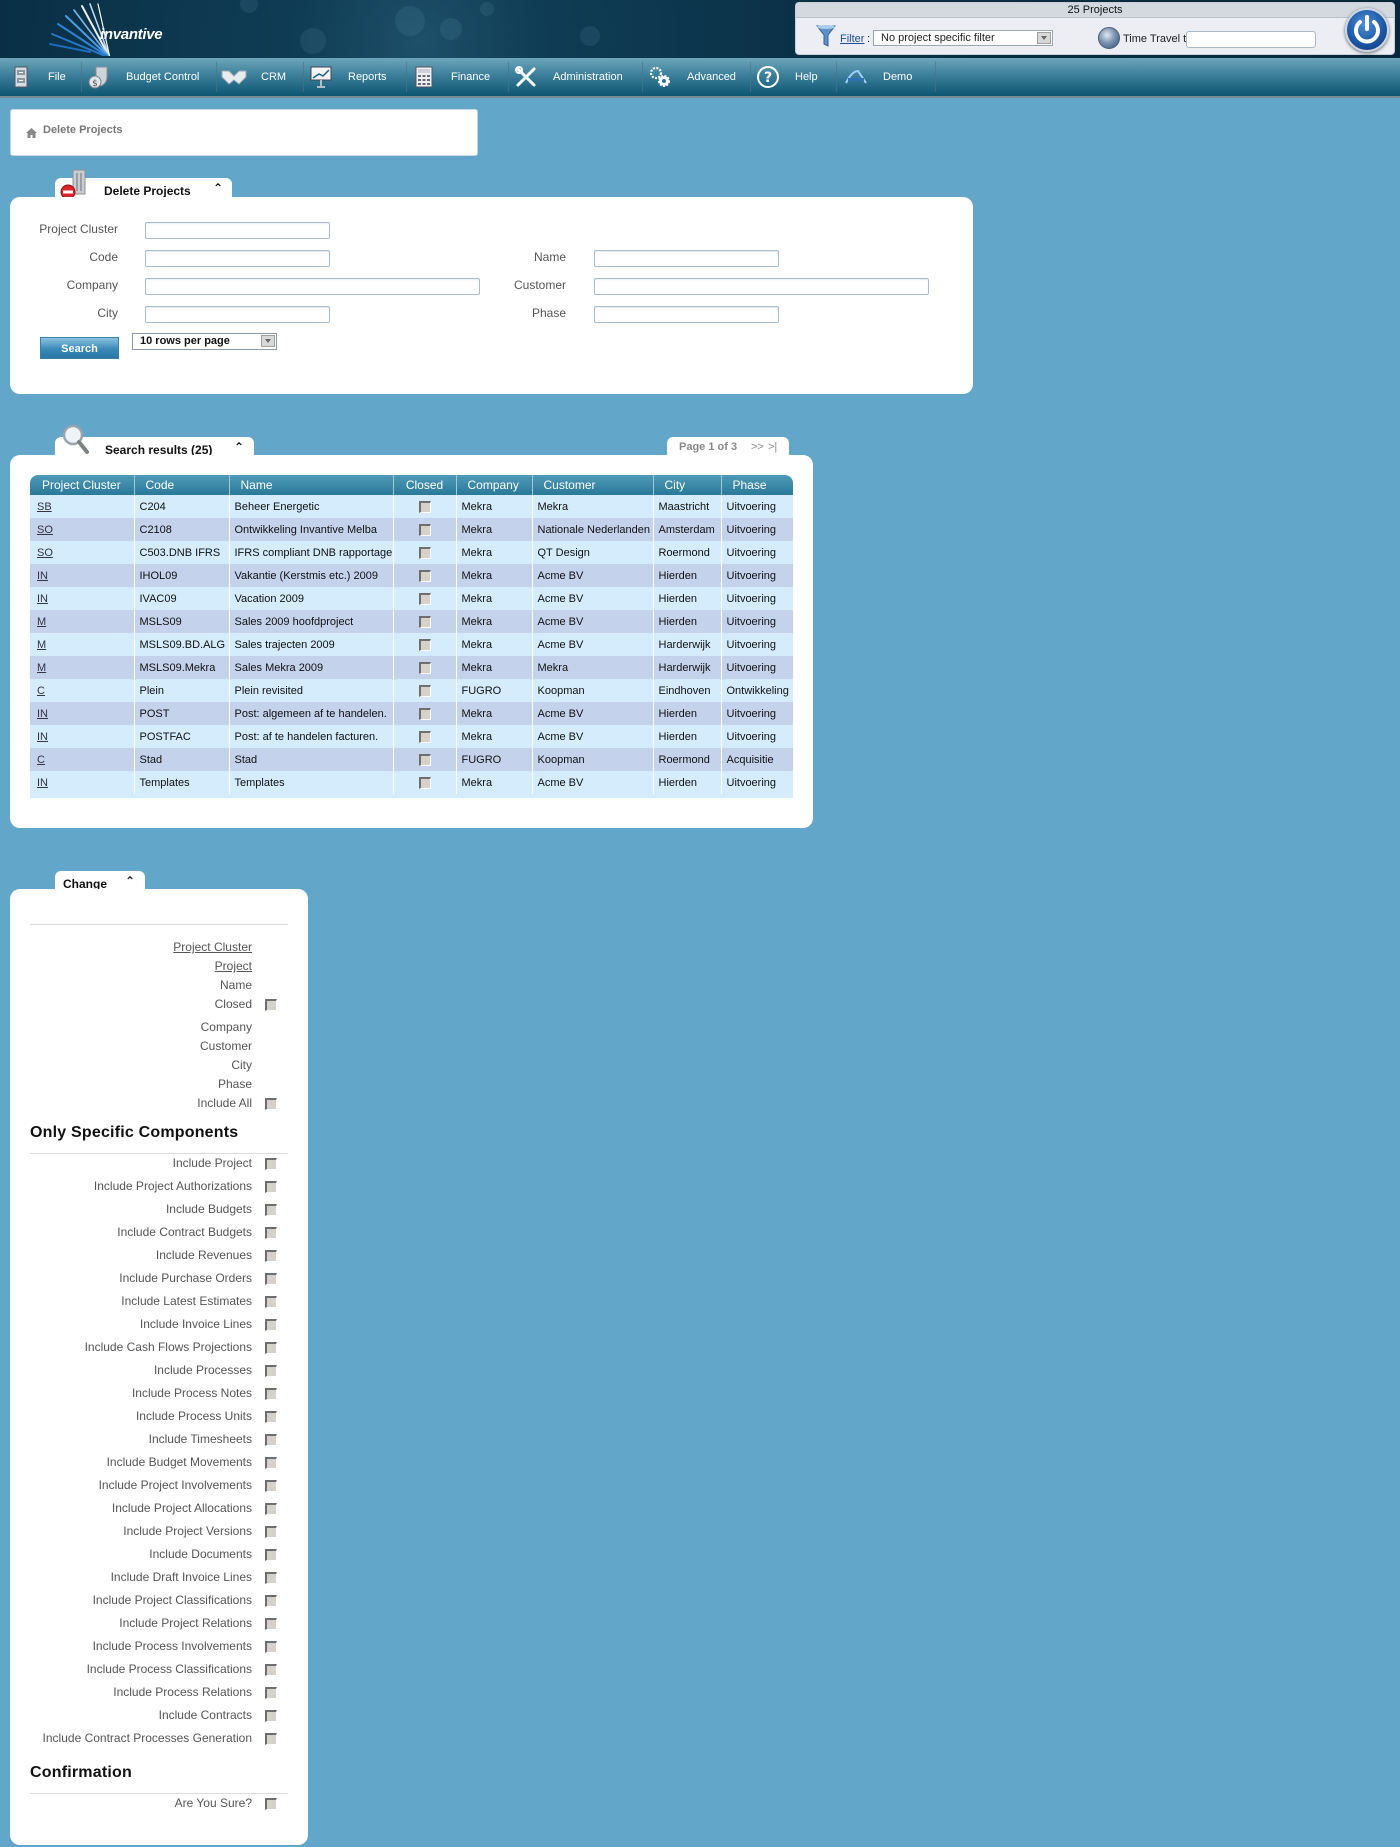 Image resolution: width=1400 pixels, height=1847 pixels. What do you see at coordinates (425, 485) in the screenshot?
I see `column-header-closed: Closed` at bounding box center [425, 485].